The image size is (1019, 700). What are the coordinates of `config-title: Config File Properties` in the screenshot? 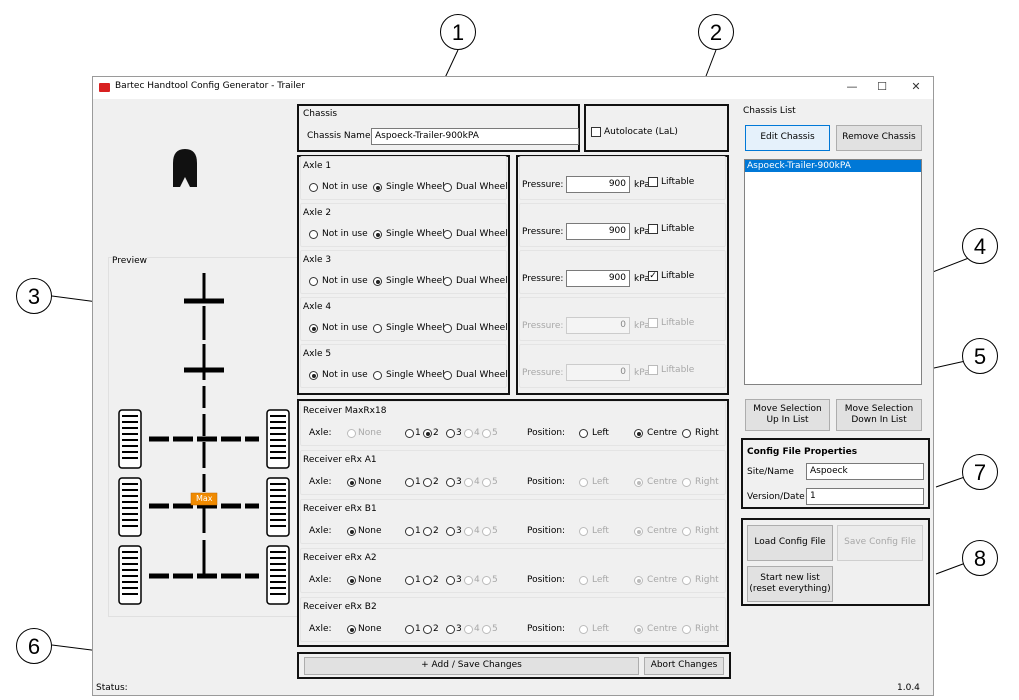 It's located at (802, 452).